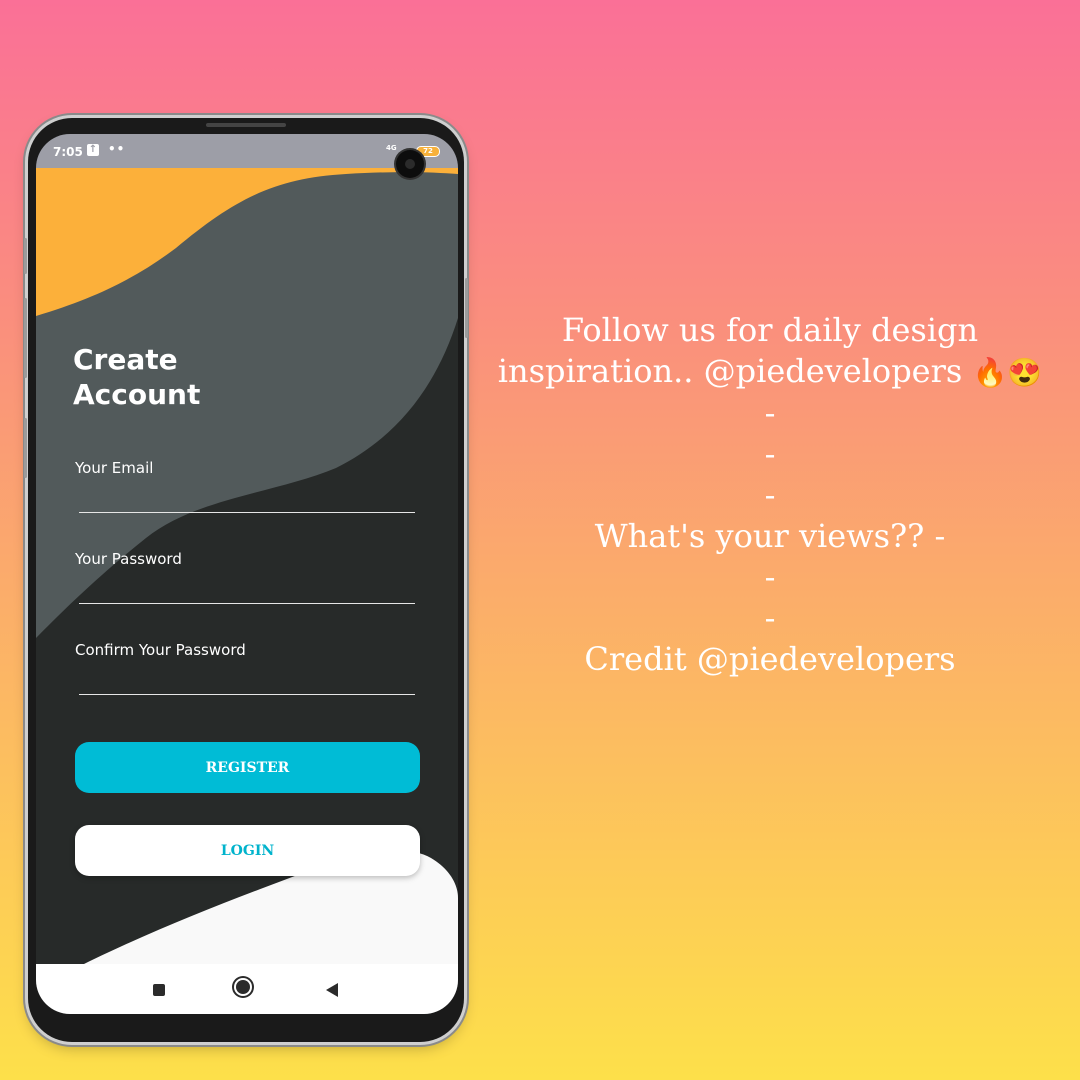  Describe the element at coordinates (137, 394) in the screenshot. I see `title-line-account: Account` at that location.